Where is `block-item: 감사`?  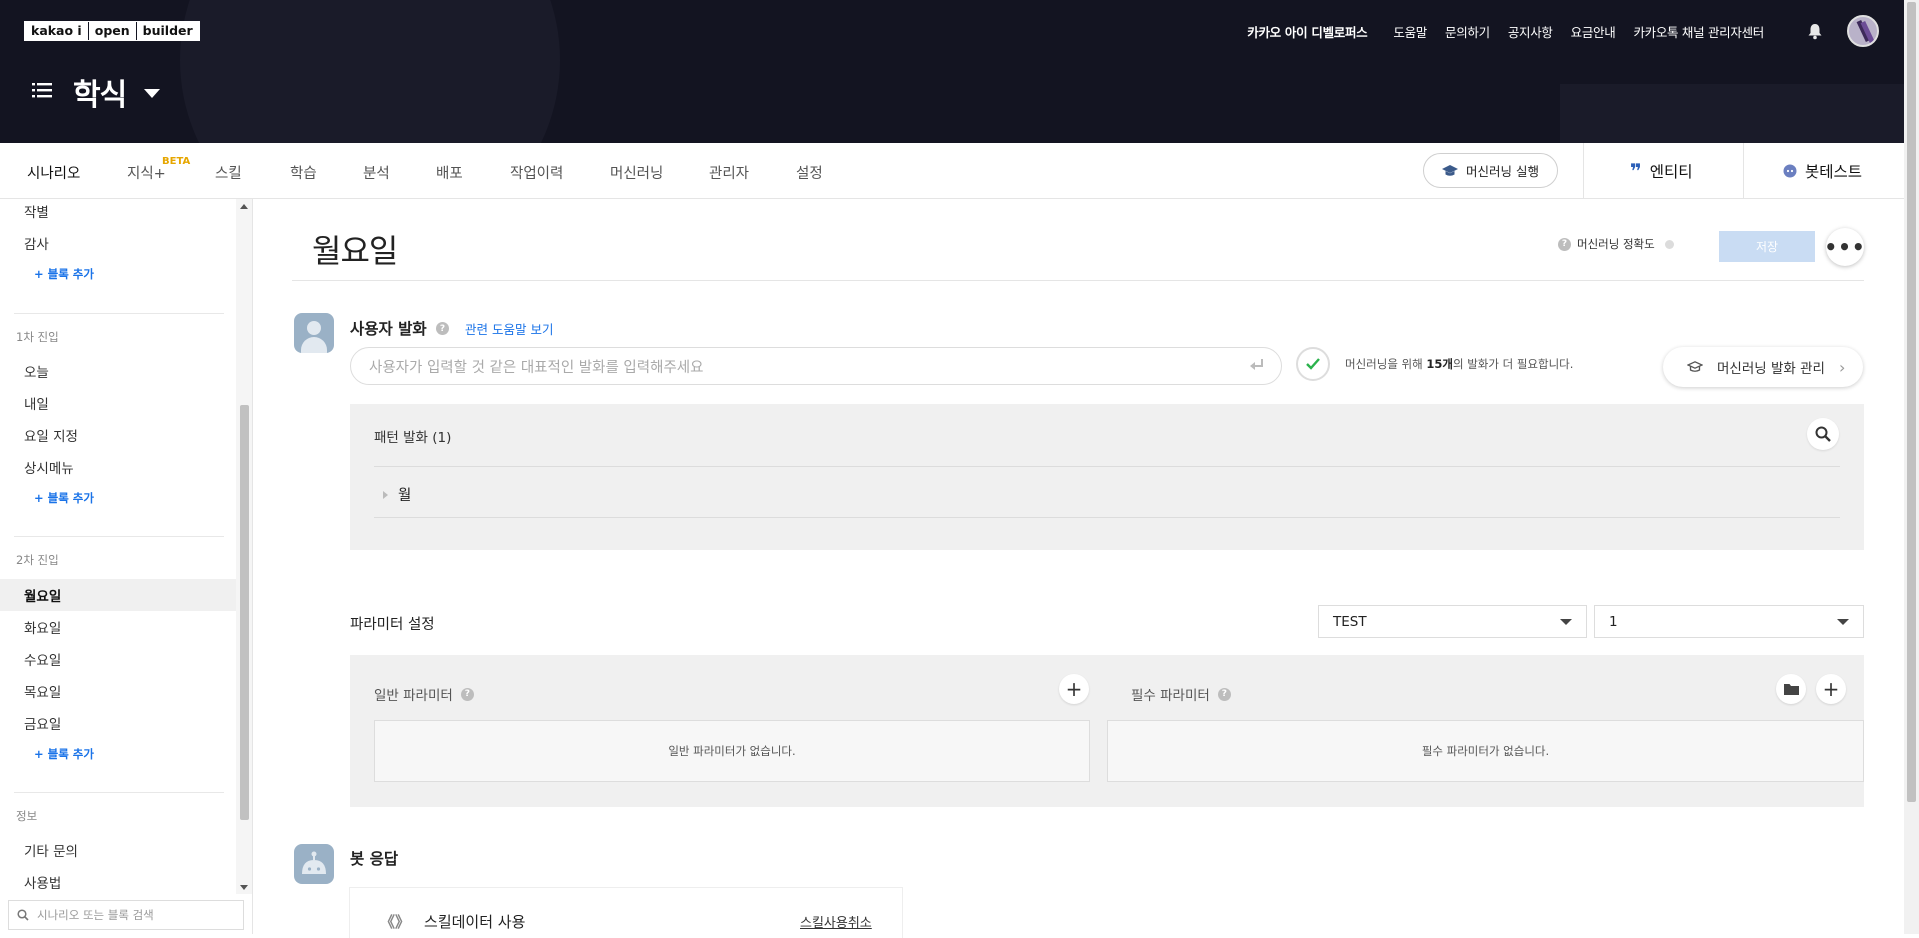
block-item: 감사 is located at coordinates (36, 243).